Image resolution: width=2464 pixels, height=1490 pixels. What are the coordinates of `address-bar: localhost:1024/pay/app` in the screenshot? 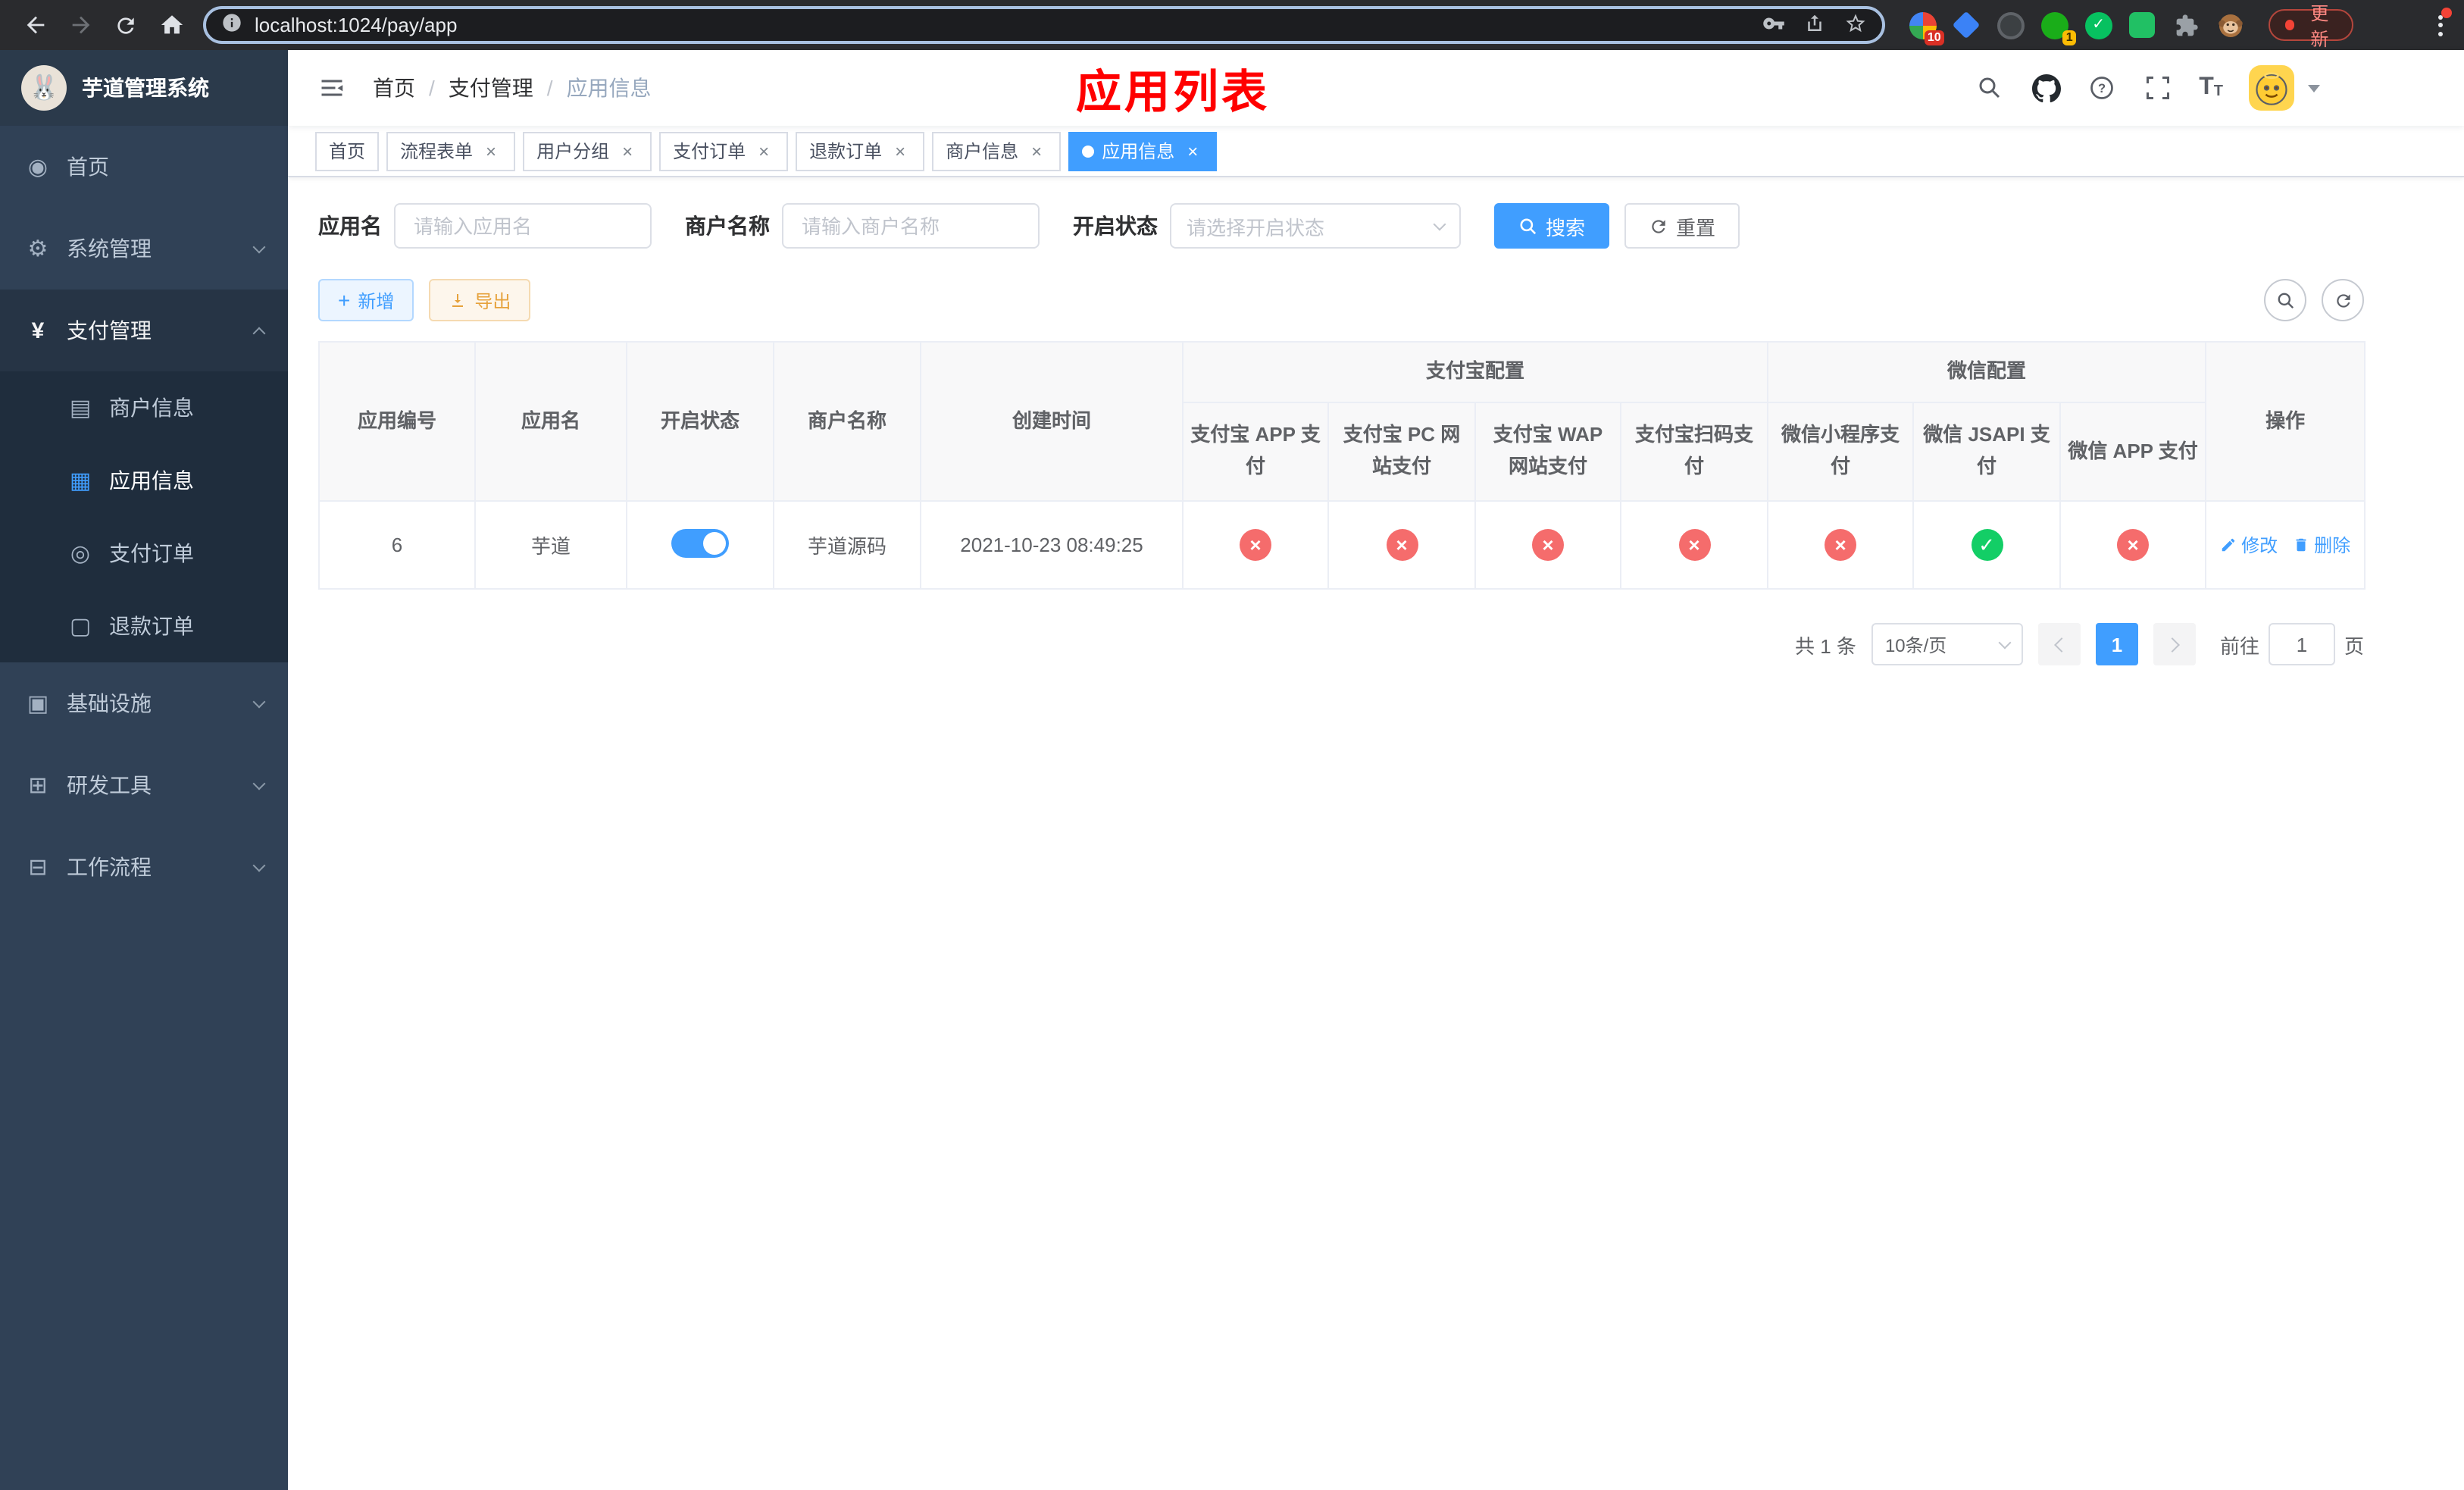 It's located at (1044, 25).